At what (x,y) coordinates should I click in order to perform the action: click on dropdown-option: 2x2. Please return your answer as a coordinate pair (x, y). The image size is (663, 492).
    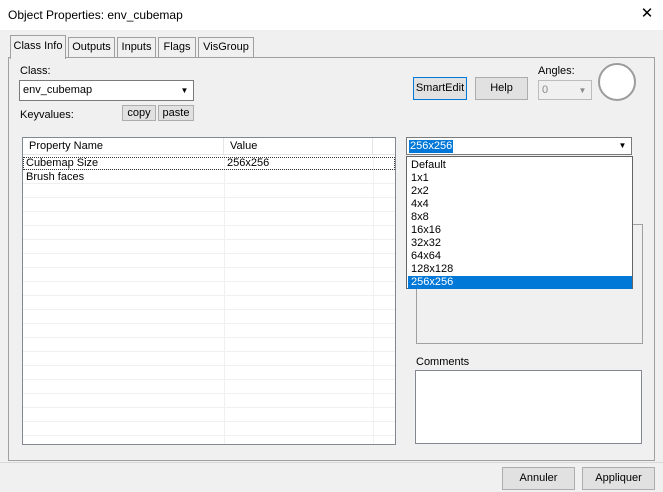
    Looking at the image, I should click on (520, 191).